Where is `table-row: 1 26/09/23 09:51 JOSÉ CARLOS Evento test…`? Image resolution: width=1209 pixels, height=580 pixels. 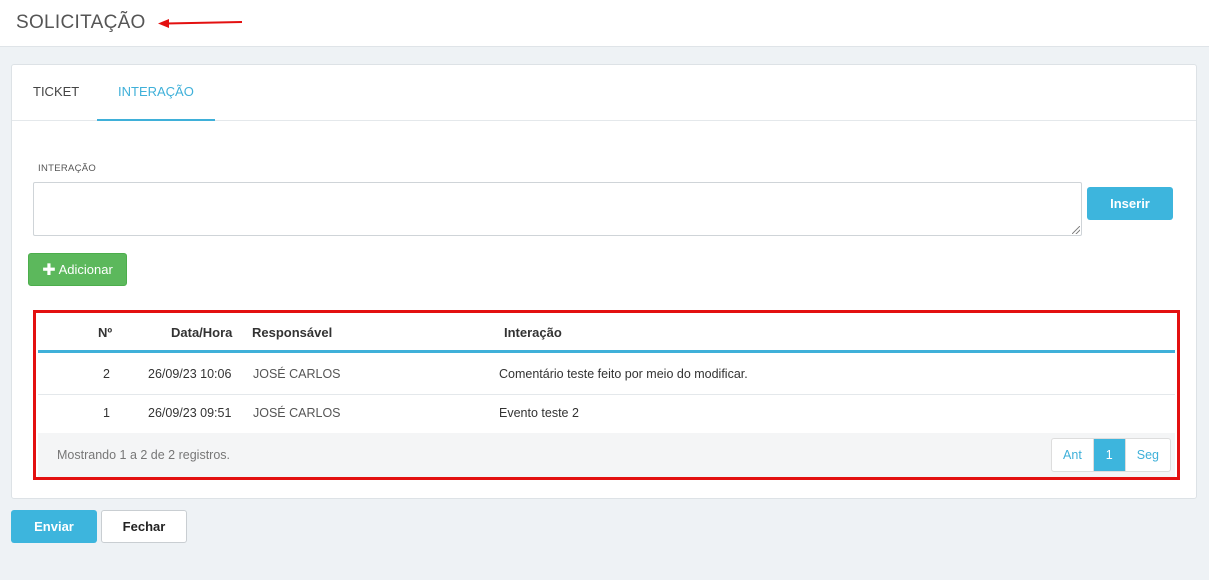
table-row: 1 26/09/23 09:51 JOSÉ CARLOS Evento test… is located at coordinates (606, 414).